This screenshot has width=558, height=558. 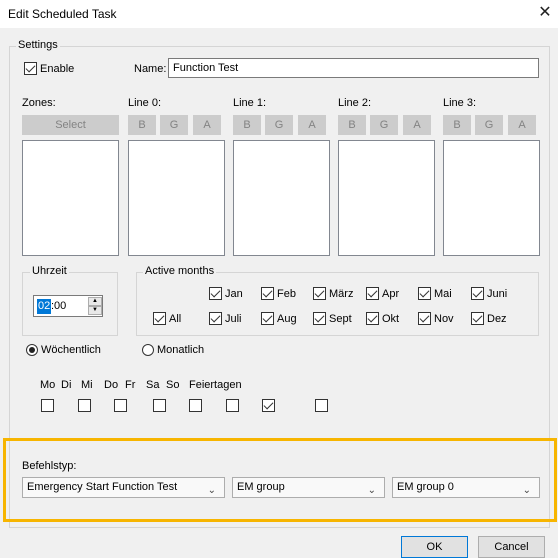 I want to click on all-months-checkbox-row: All, so click(x=167, y=318).